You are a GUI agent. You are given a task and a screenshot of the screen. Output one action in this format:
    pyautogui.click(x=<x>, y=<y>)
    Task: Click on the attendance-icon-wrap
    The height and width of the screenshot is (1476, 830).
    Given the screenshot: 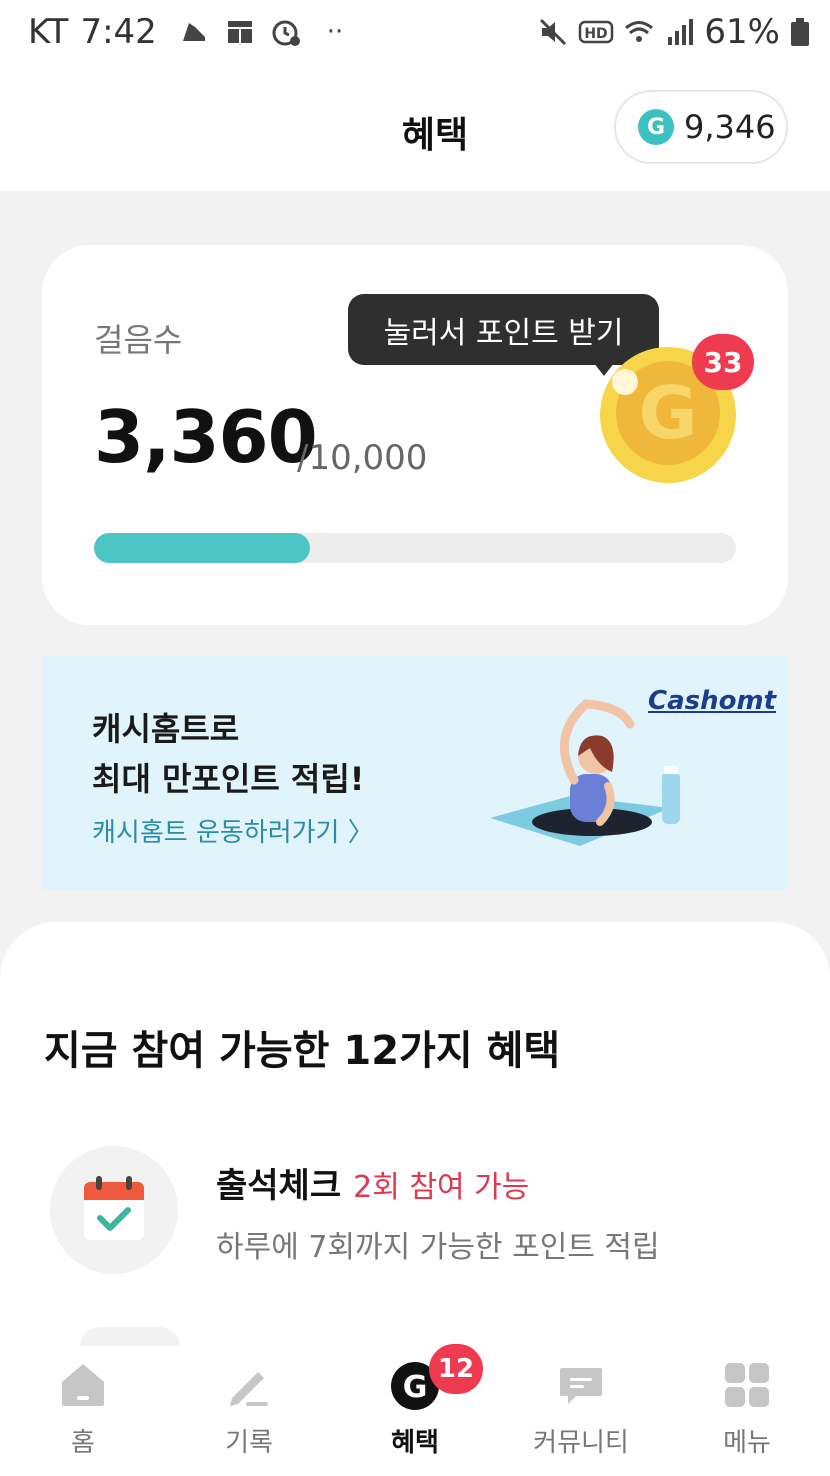 What is the action you would take?
    pyautogui.click(x=114, y=1210)
    